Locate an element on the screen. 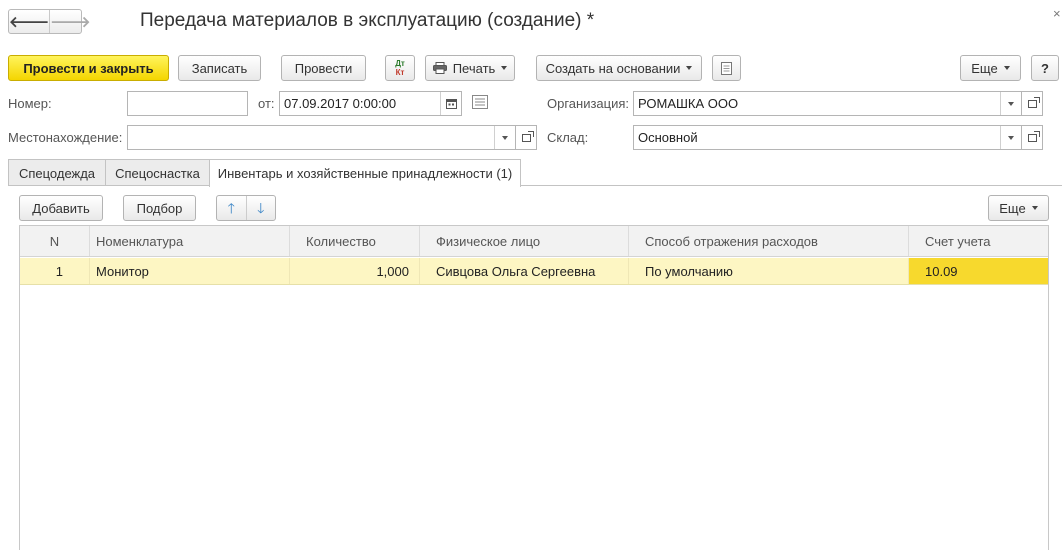 The image size is (1062, 550). column-header-person: Физическое лицо is located at coordinates (524, 241).